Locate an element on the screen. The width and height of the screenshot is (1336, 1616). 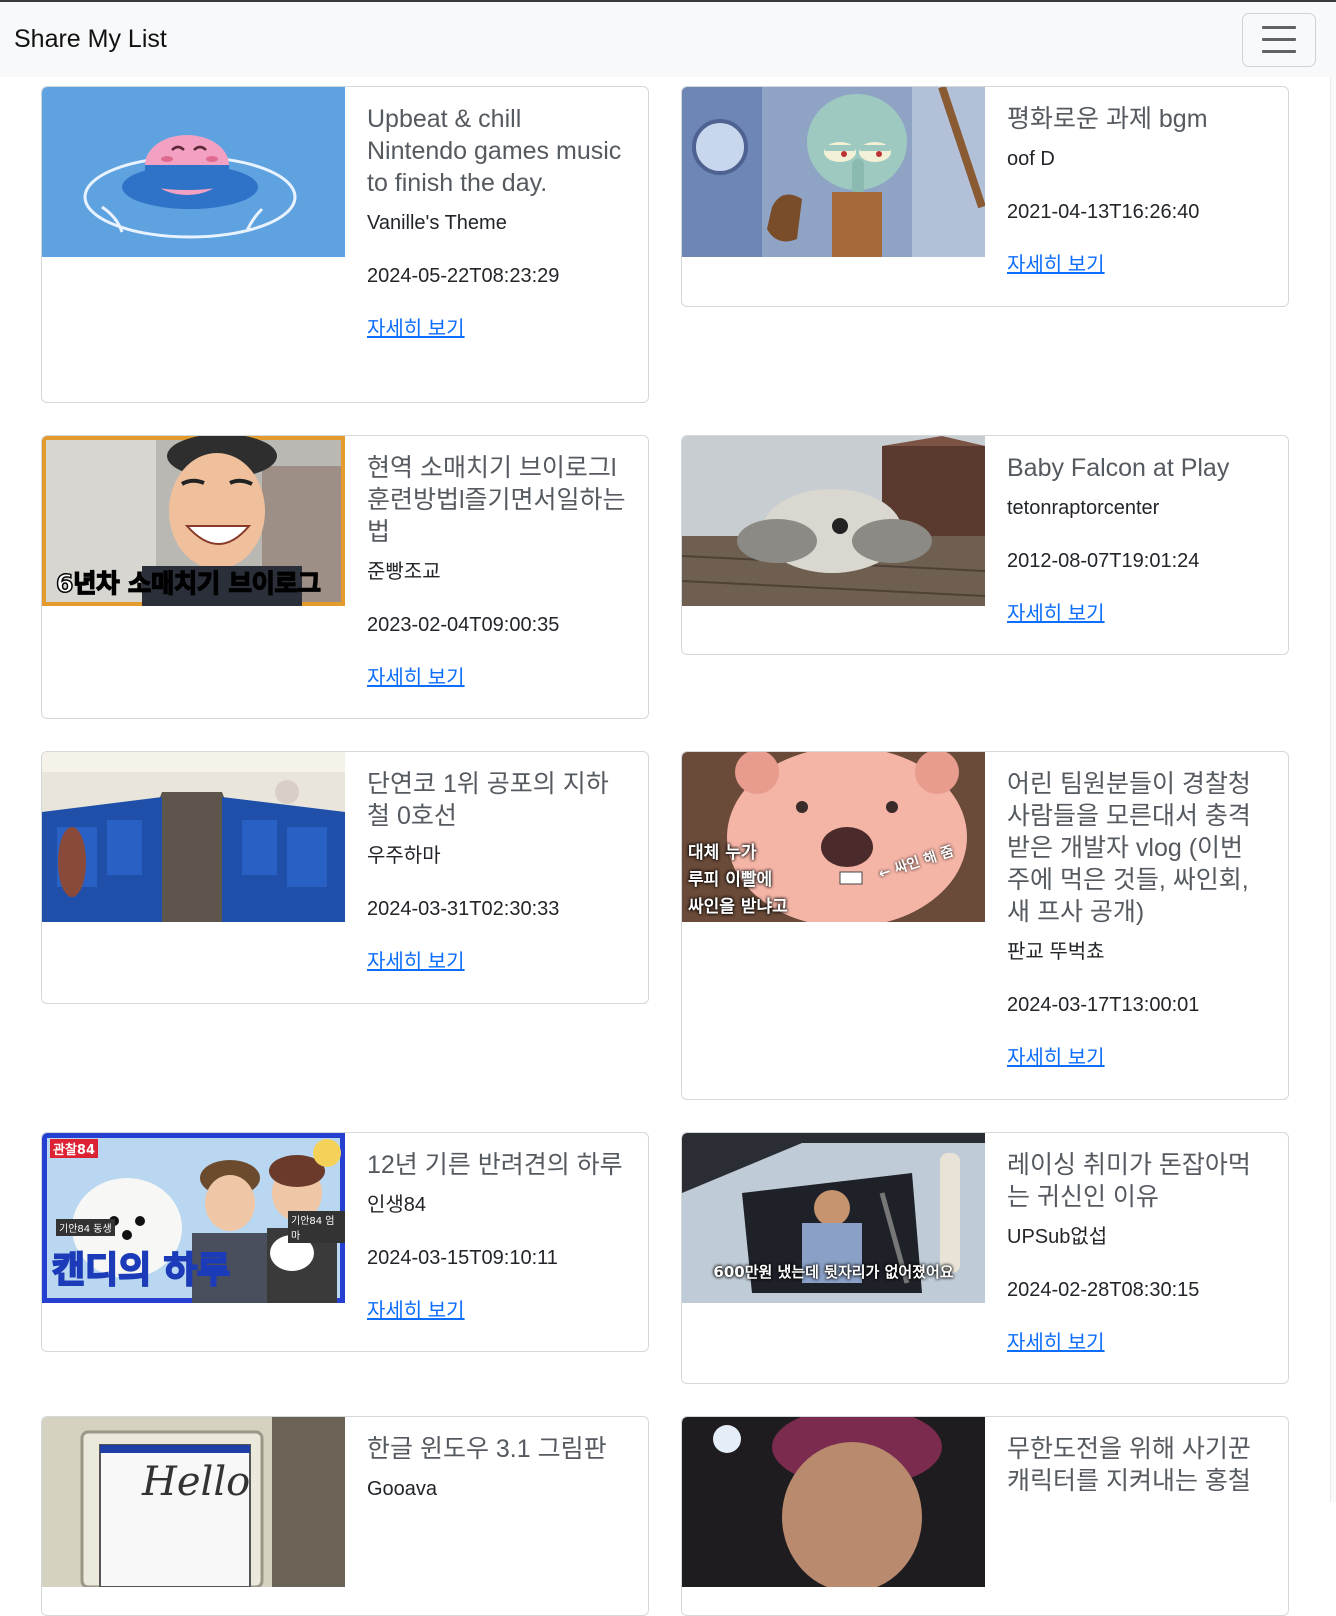
thumbnail-caption: Hello is located at coordinates (196, 1482).